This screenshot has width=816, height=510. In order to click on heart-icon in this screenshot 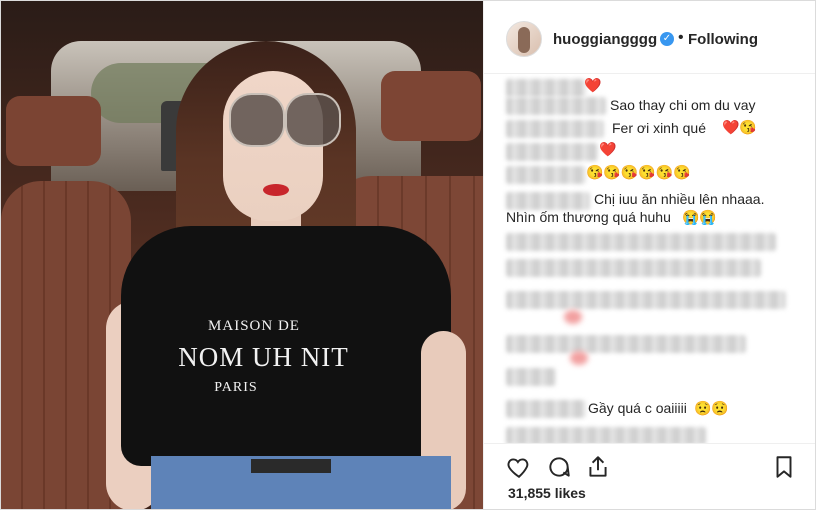, I will do `click(519, 467)`.